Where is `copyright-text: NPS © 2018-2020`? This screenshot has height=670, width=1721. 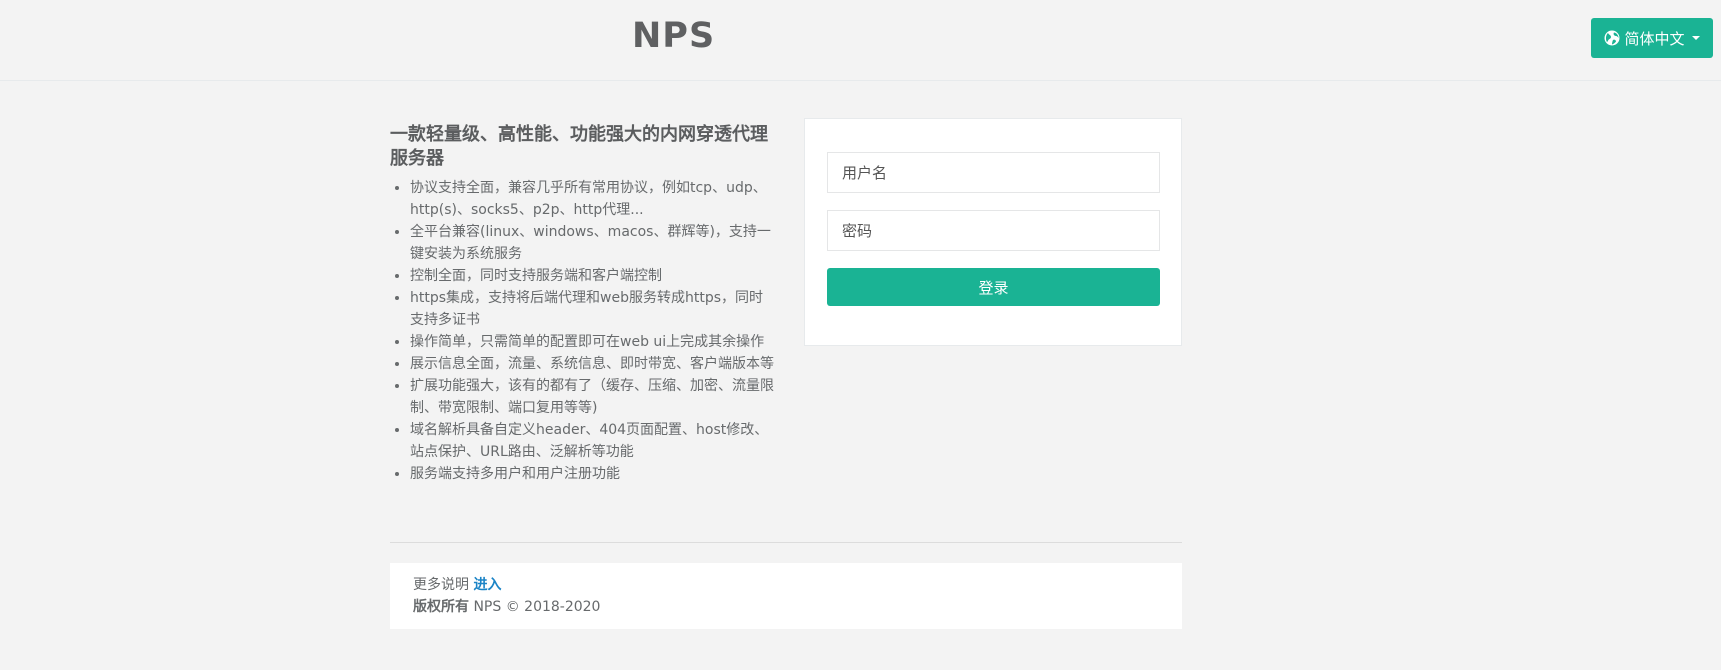 copyright-text: NPS © 2018-2020 is located at coordinates (537, 607).